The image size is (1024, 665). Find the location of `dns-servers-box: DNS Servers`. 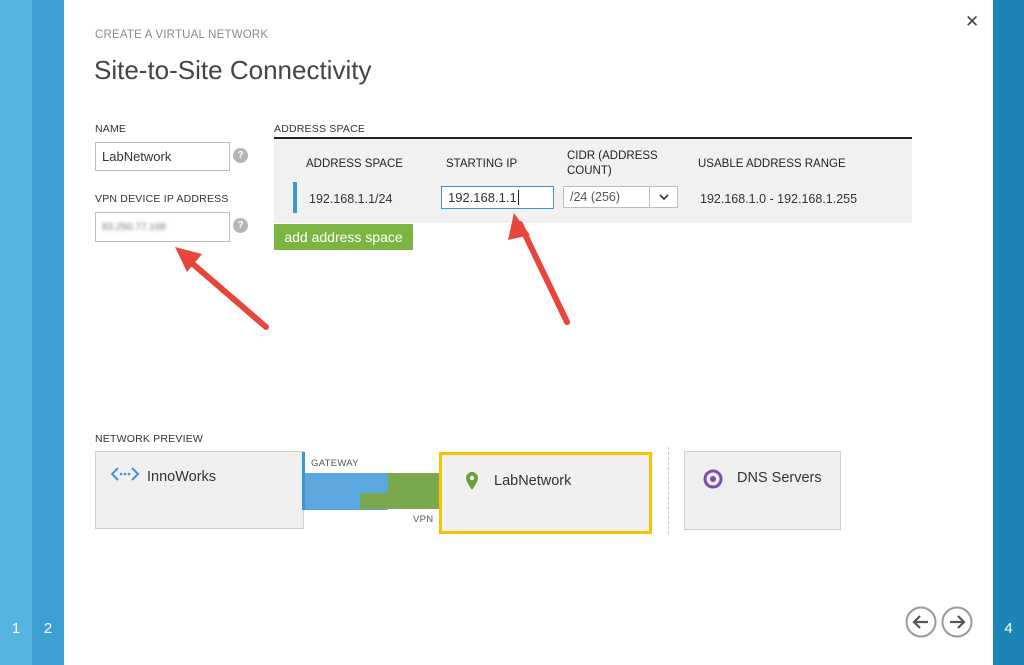

dns-servers-box: DNS Servers is located at coordinates (762, 490).